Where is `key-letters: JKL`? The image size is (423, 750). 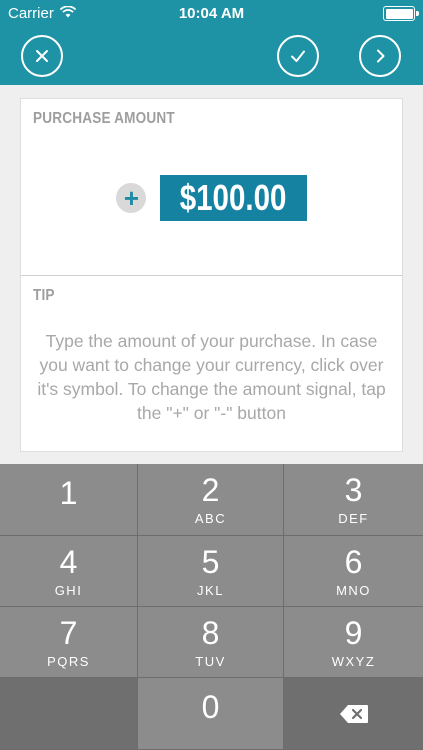
key-letters: JKL is located at coordinates (210, 590).